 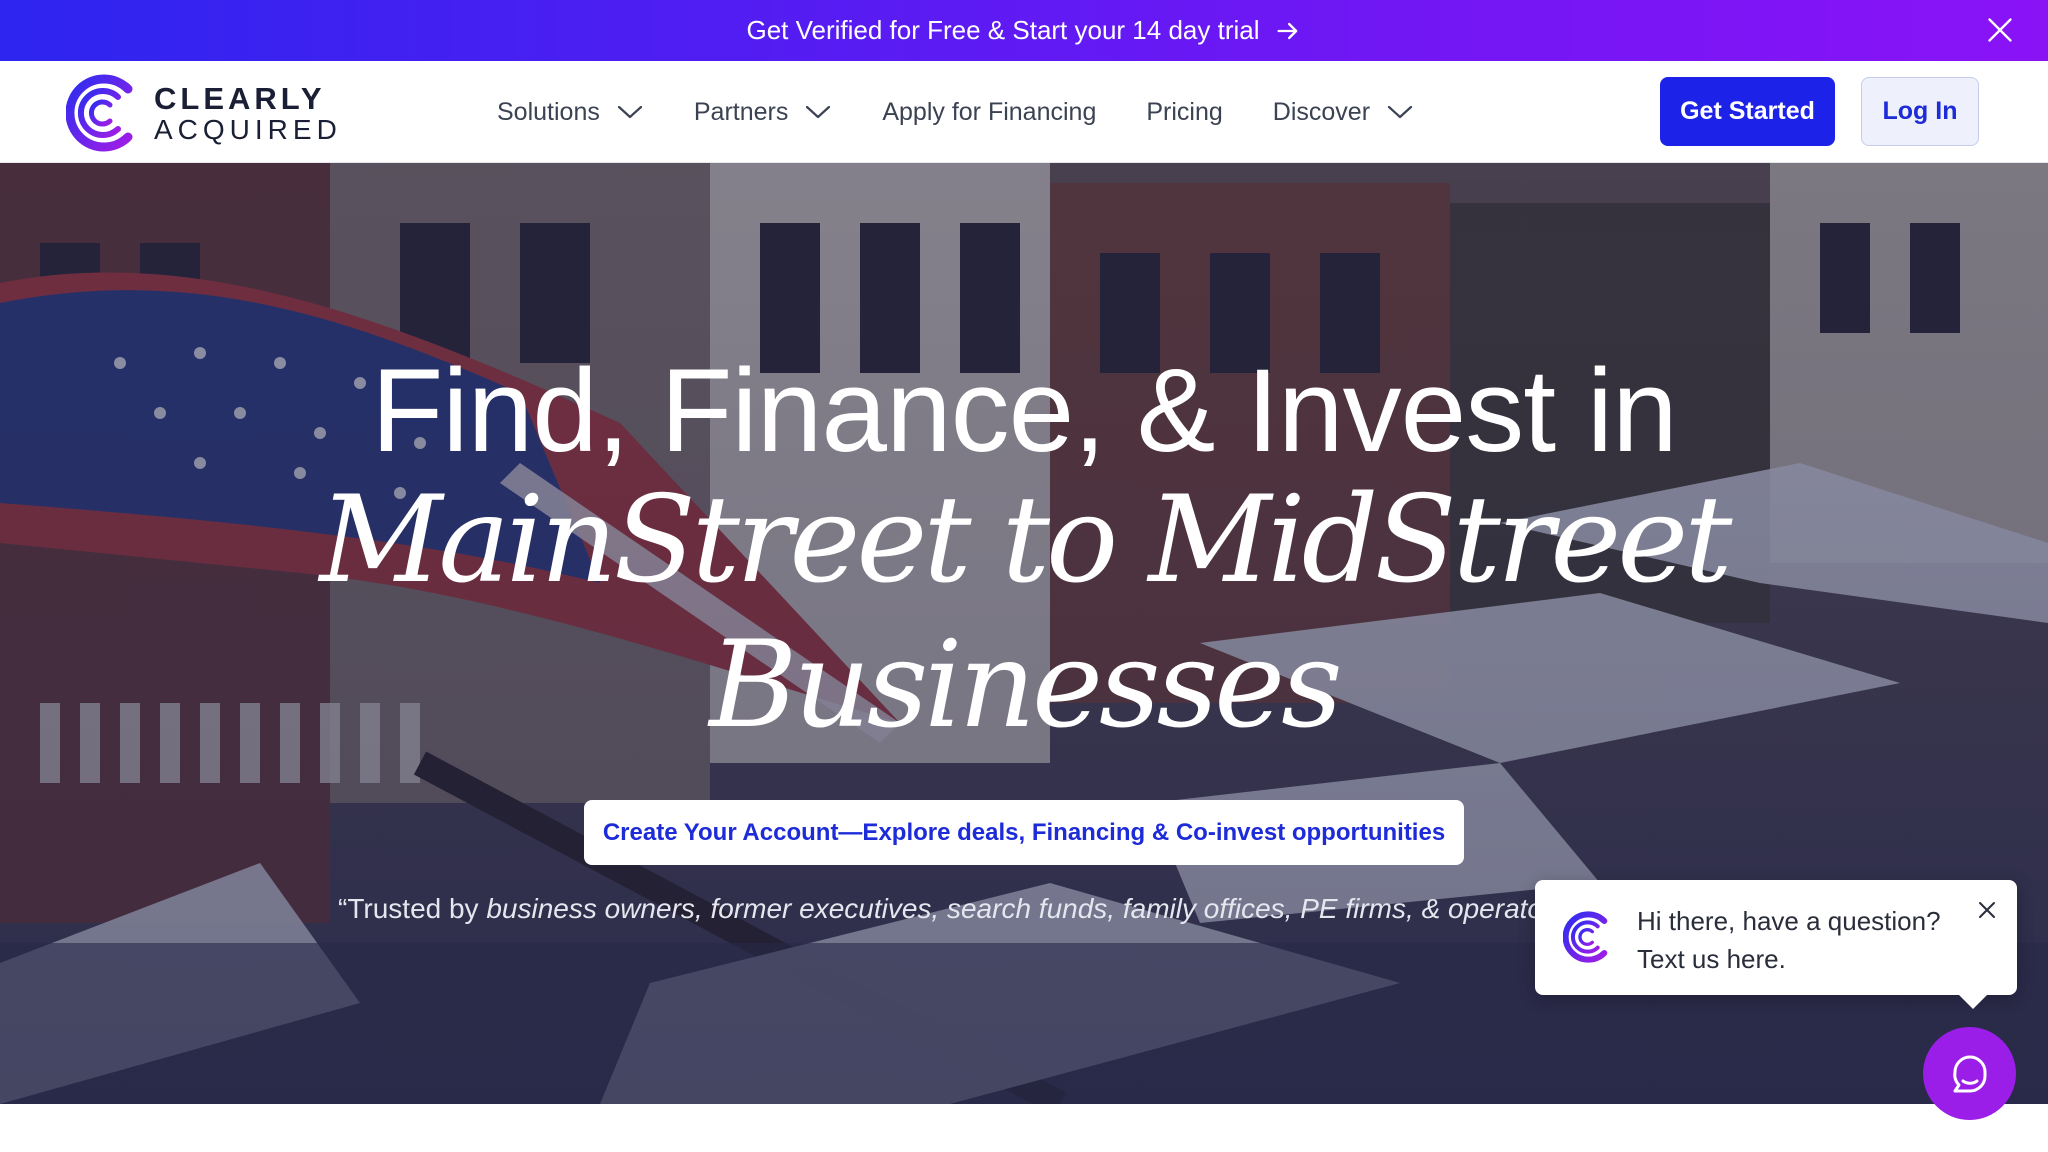 I want to click on nav-item-label: Apply for Financing, so click(x=989, y=111).